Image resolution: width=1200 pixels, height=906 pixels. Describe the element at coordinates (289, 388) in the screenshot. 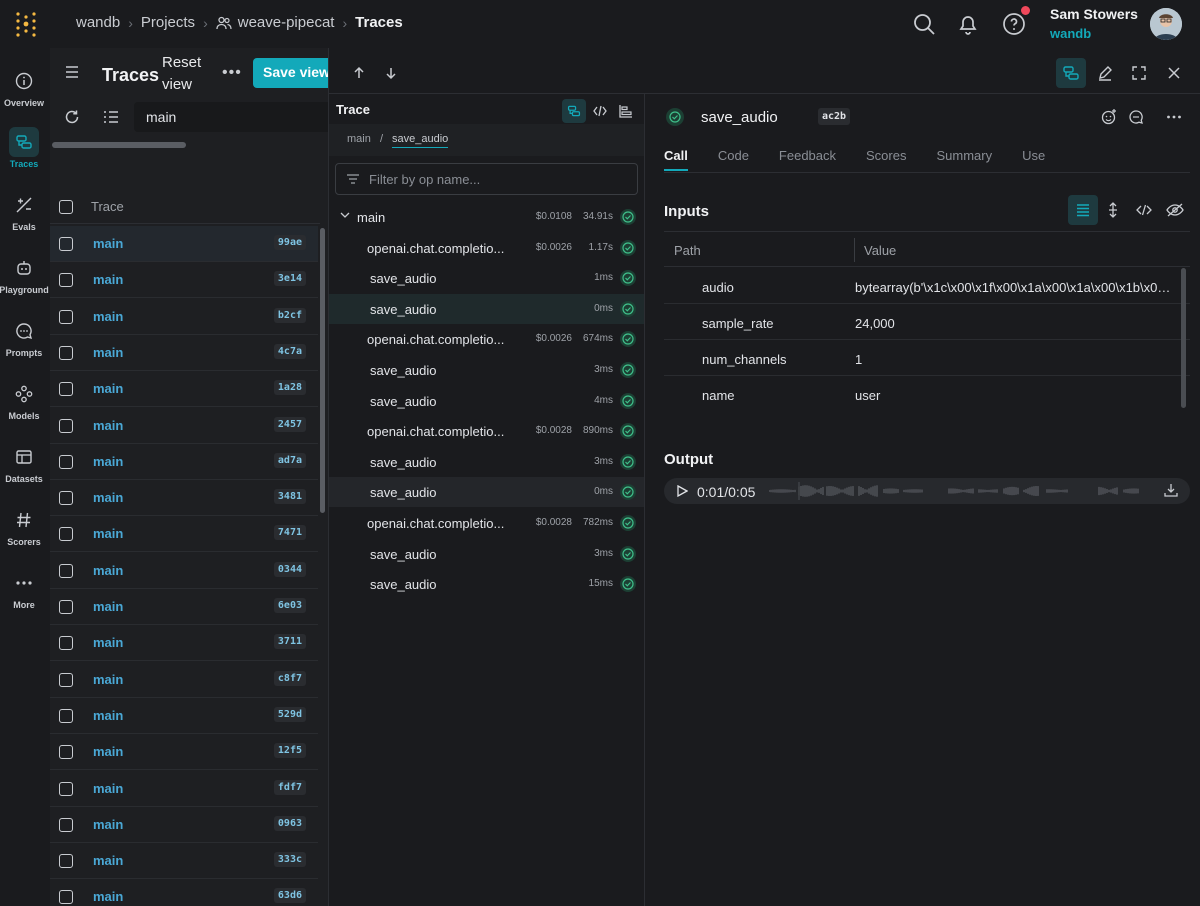

I see `trace-id-badge: 1a28` at that location.